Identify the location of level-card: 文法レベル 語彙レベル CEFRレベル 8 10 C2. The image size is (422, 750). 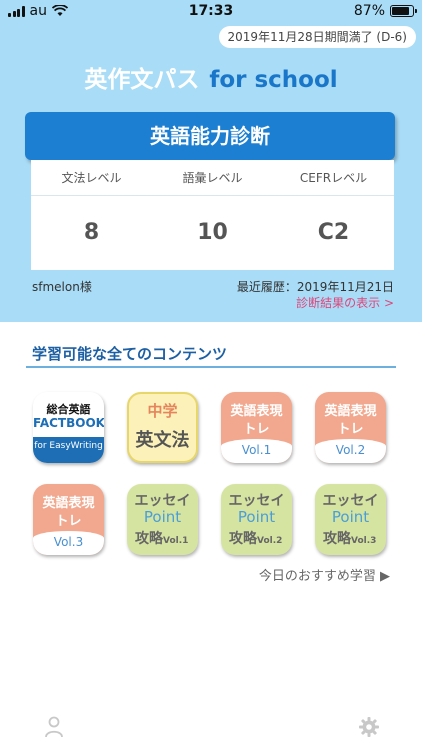
(212, 215).